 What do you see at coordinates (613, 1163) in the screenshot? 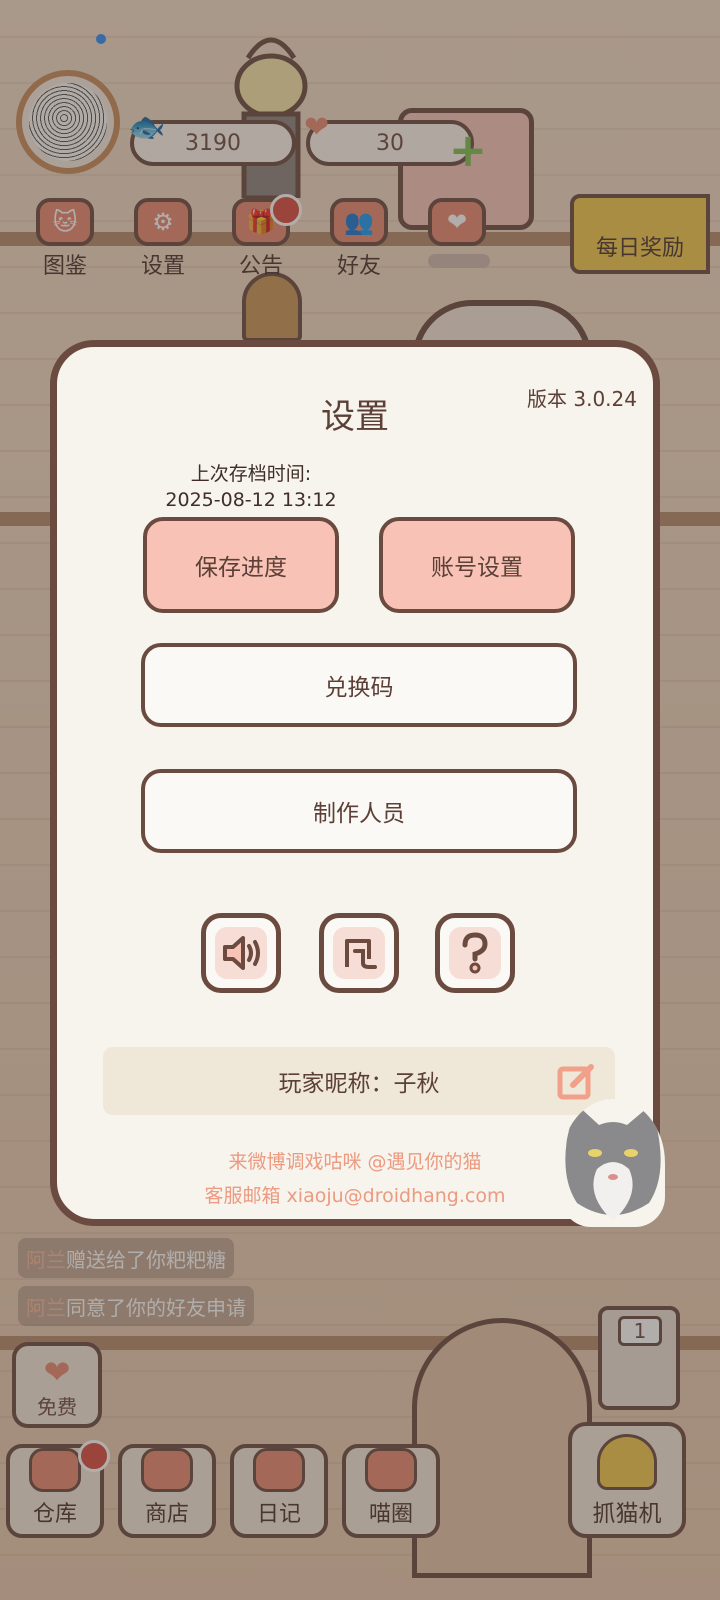
I see `cat-photo-image` at bounding box center [613, 1163].